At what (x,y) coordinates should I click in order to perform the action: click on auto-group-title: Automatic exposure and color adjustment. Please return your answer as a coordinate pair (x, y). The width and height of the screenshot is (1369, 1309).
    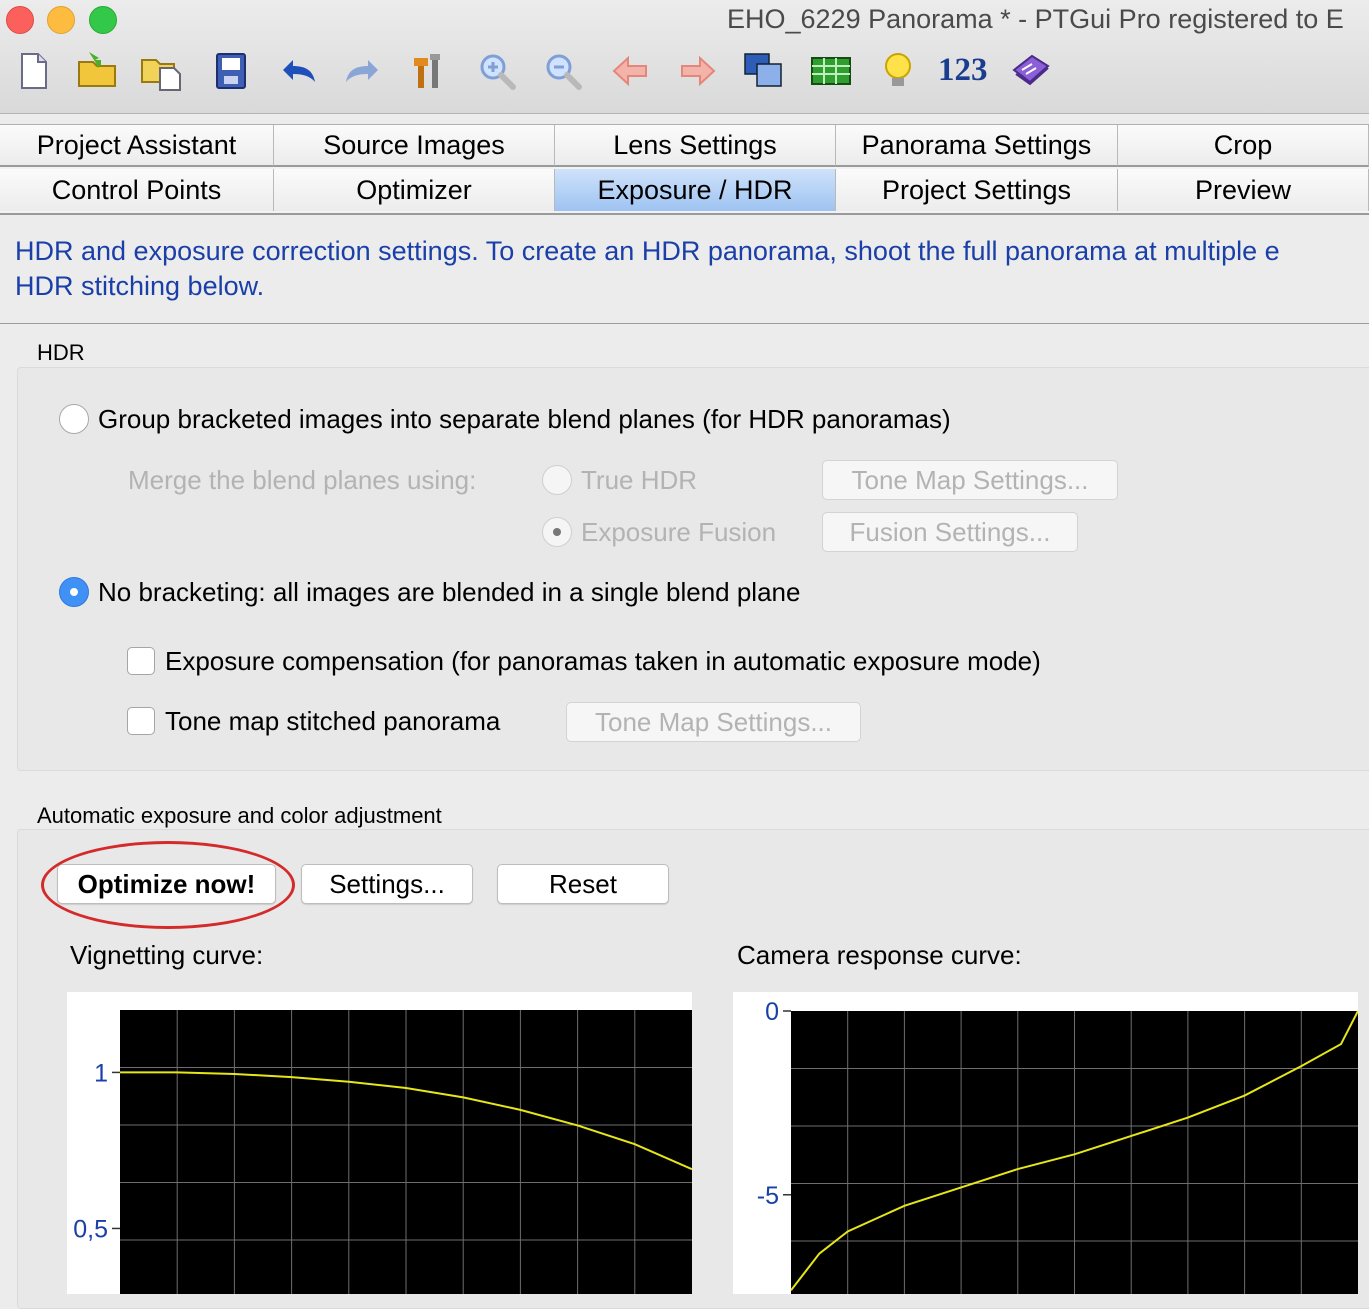
    Looking at the image, I should click on (239, 815).